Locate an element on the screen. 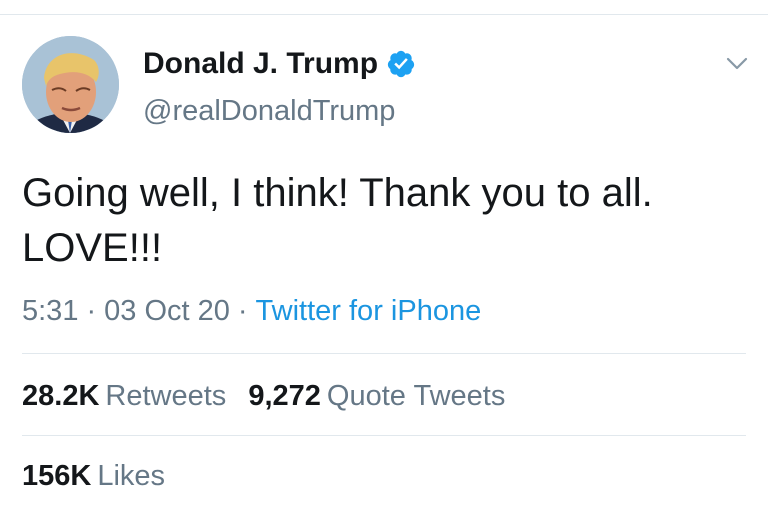  author-name-row: Donald J. Trump is located at coordinates (279, 64).